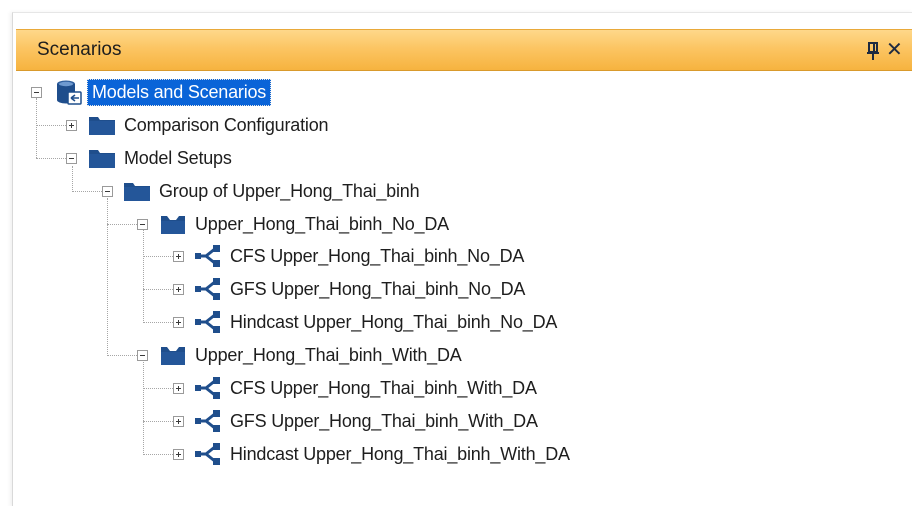 This screenshot has width=912, height=506. Describe the element at coordinates (289, 191) in the screenshot. I see `tree-node-label: Group of Upper_Hong_Thai_binh` at that location.